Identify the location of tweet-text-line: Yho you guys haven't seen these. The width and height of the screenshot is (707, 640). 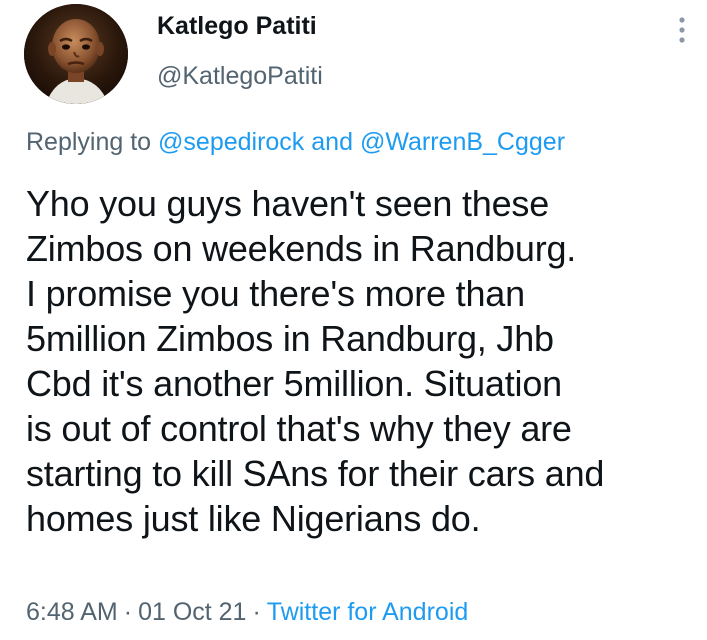
(288, 203).